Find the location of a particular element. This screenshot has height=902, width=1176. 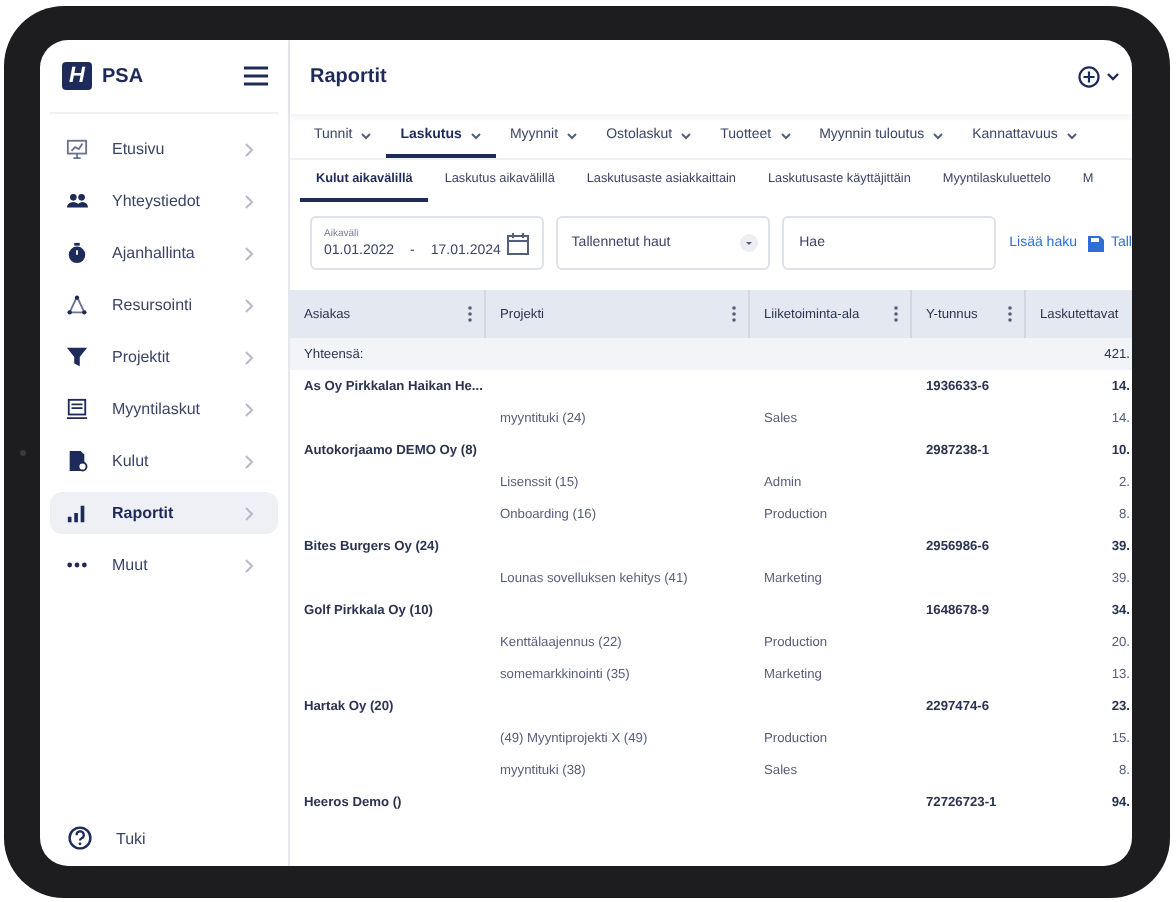

nav-item: Kulut is located at coordinates (164, 461).